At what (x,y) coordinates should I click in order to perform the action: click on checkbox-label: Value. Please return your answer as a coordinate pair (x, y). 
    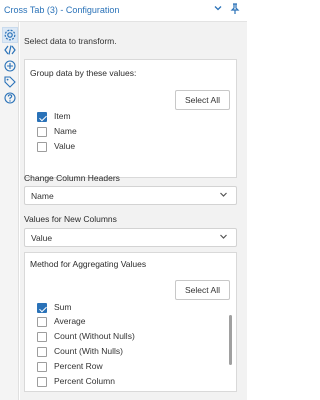
    Looking at the image, I should click on (65, 146).